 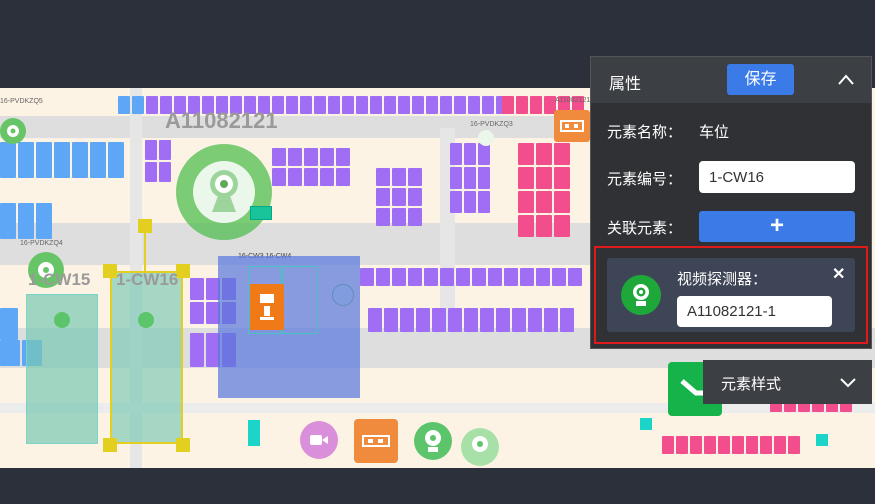 What do you see at coordinates (147, 279) in the screenshot?
I see `parking-label-cw16: 1-CW16` at bounding box center [147, 279].